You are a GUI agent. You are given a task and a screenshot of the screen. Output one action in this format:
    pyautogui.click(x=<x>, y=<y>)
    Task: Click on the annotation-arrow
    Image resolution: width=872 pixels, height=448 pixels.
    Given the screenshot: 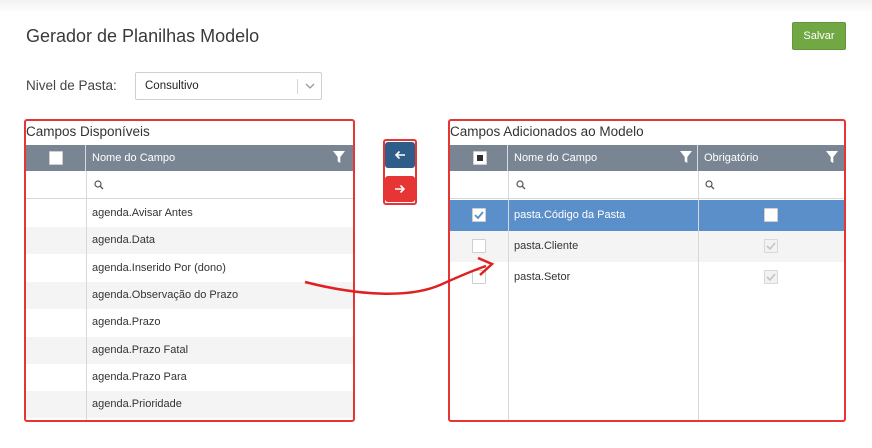 What is the action you would take?
    pyautogui.click(x=399, y=275)
    